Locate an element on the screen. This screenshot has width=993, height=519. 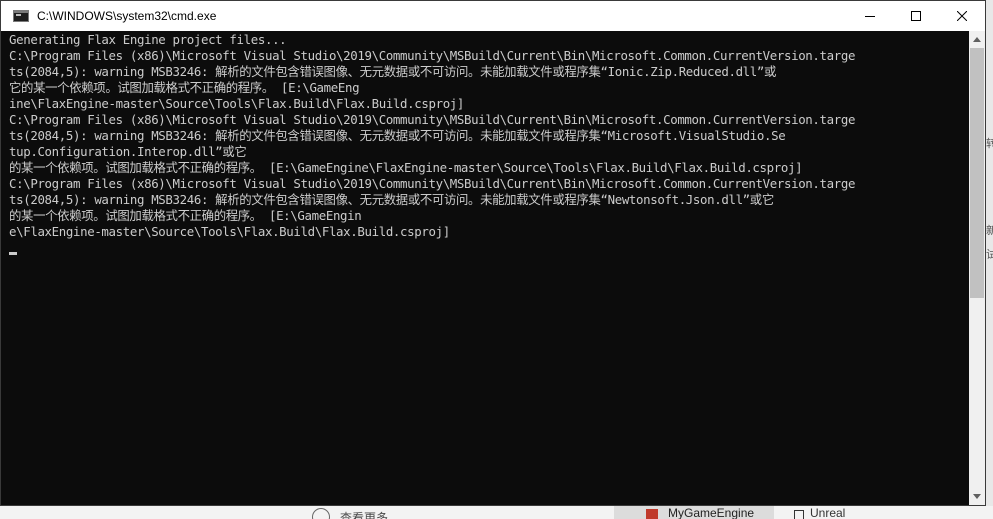
close-button is located at coordinates (962, 16).